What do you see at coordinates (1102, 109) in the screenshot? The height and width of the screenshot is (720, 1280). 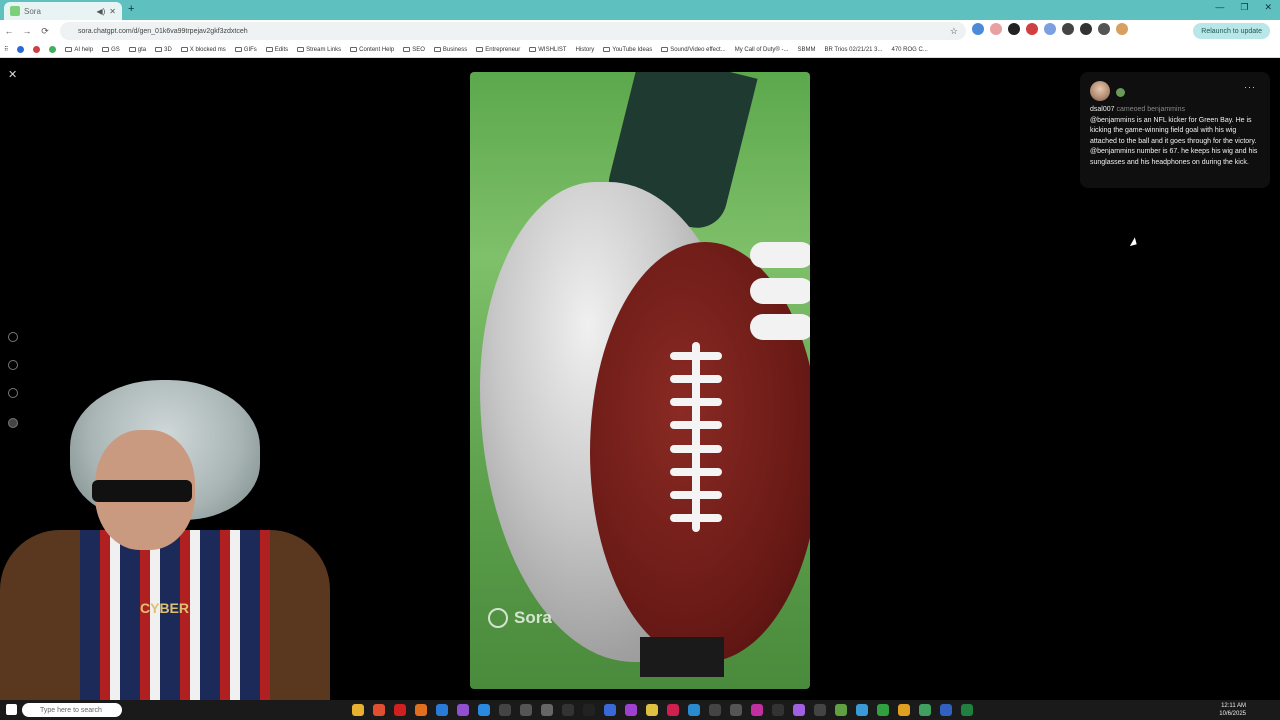 I see `username-link: dsal007` at bounding box center [1102, 109].